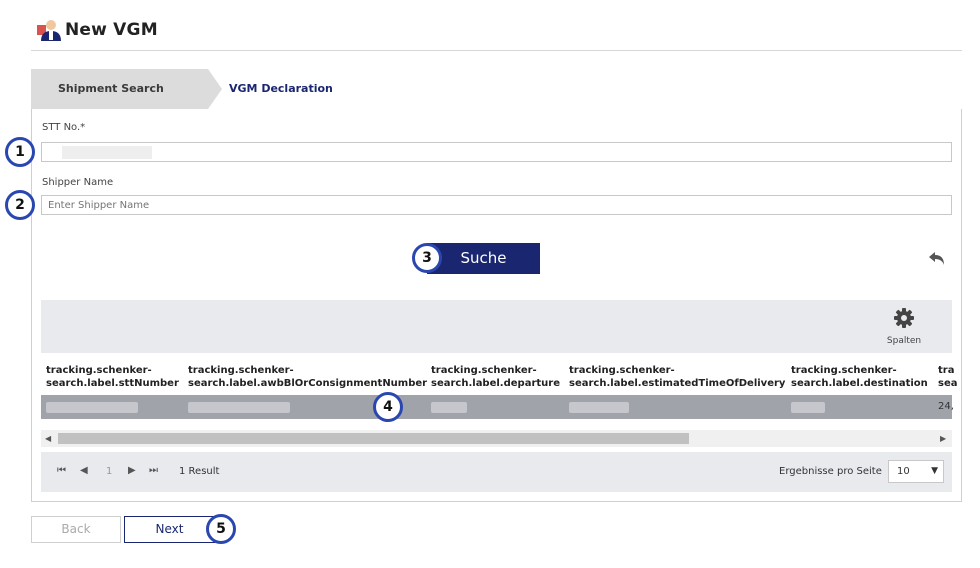 The image size is (980, 568). What do you see at coordinates (199, 471) in the screenshot?
I see `result-count: 1 Result` at bounding box center [199, 471].